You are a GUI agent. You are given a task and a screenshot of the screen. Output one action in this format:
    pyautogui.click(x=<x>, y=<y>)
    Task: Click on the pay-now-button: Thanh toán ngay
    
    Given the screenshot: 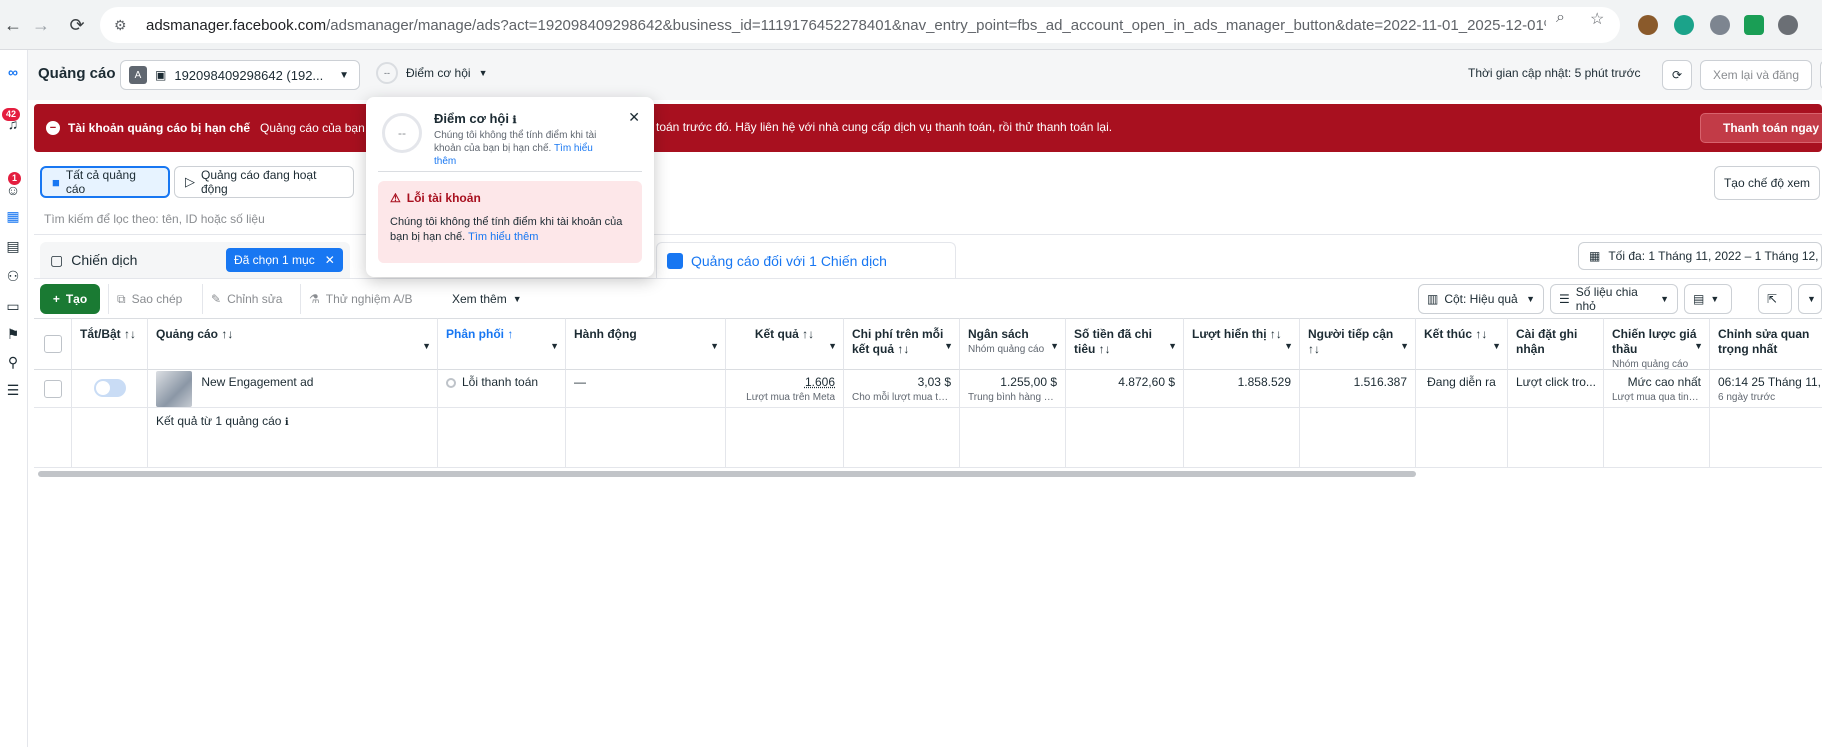 What is the action you would take?
    pyautogui.click(x=1761, y=128)
    